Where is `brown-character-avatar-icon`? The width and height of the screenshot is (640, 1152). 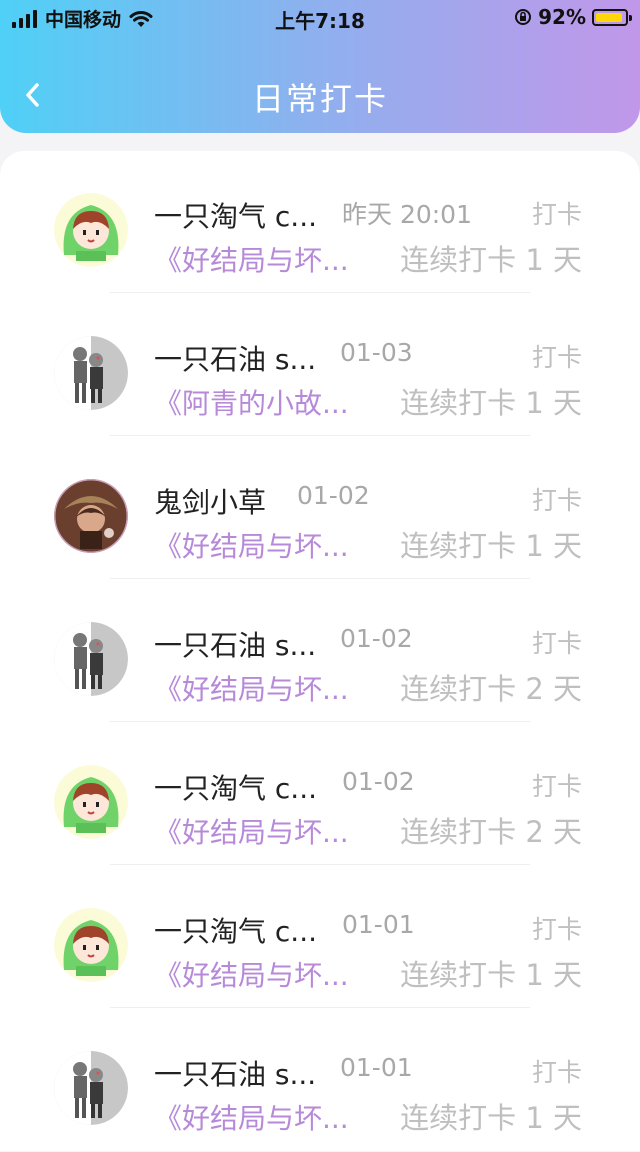
brown-character-avatar-icon is located at coordinates (91, 516).